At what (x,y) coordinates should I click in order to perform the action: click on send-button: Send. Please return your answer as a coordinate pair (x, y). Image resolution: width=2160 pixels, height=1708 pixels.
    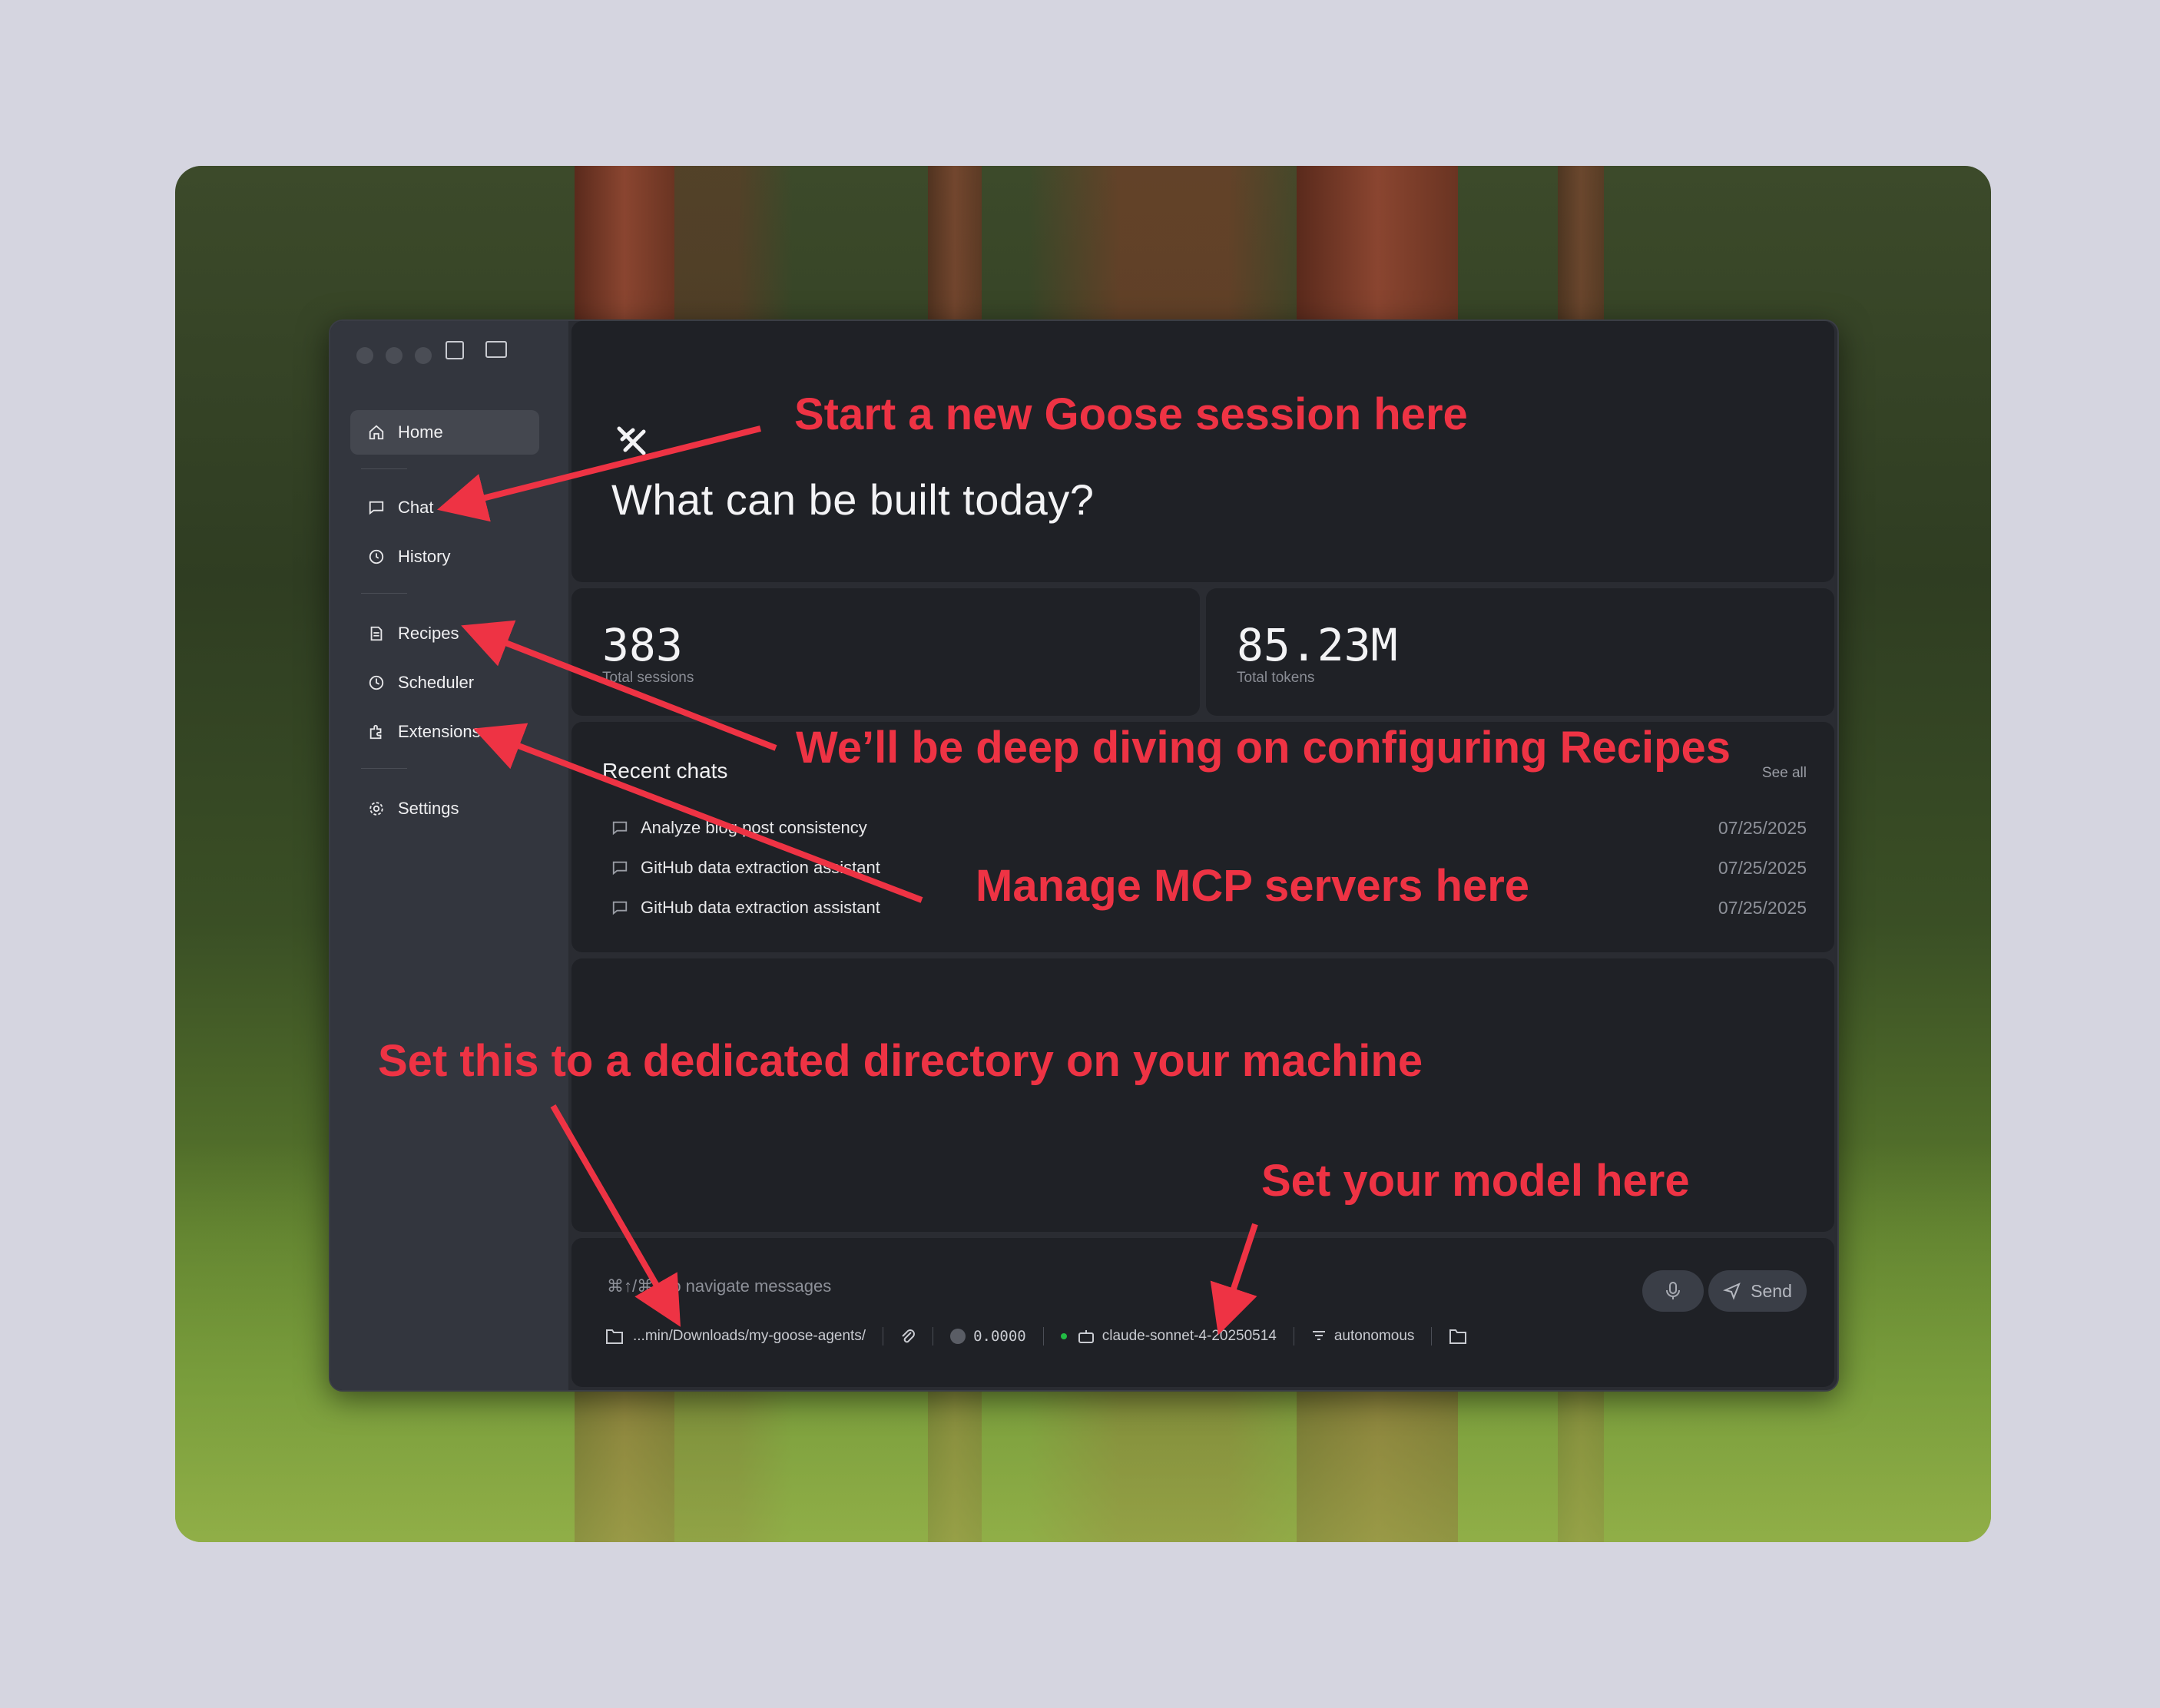
    Looking at the image, I should click on (1757, 1291).